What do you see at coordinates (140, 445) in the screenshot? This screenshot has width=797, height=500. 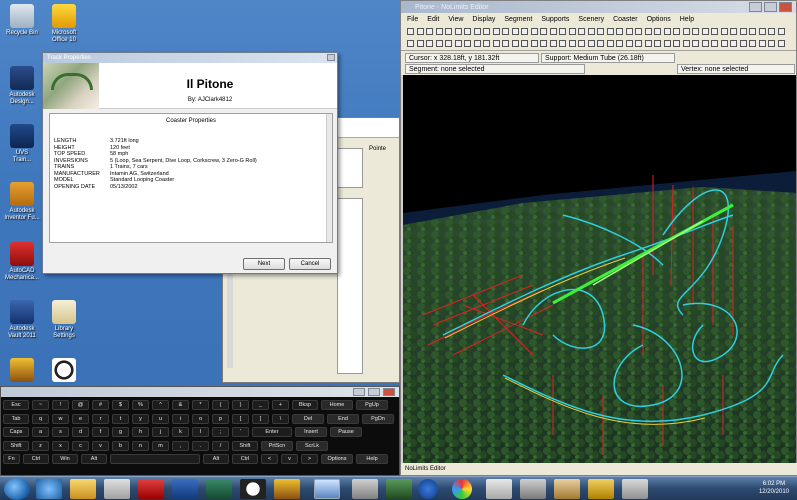 I see `keyboard-key: n` at bounding box center [140, 445].